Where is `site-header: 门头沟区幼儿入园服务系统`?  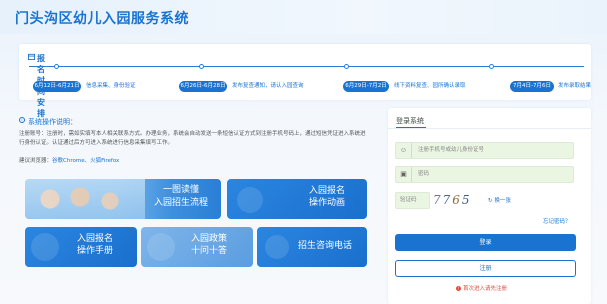 site-header: 门头沟区幼儿入园服务系统 is located at coordinates (303, 17).